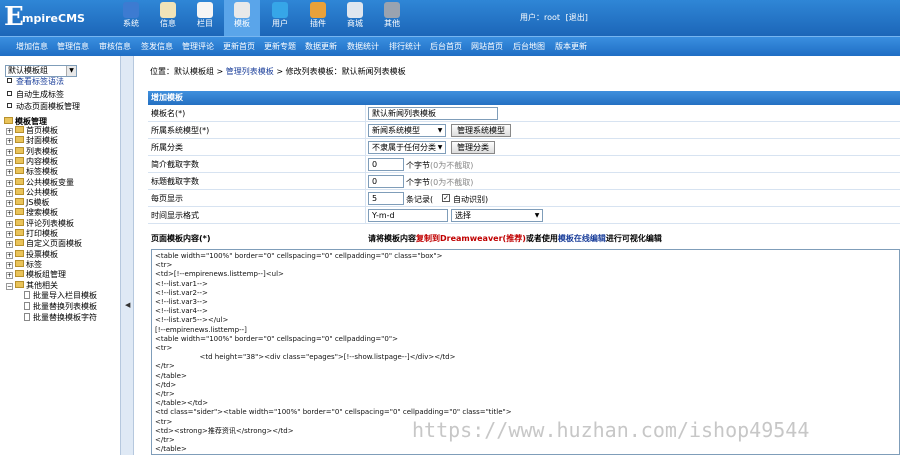  I want to click on manage-category-button: 管理分类, so click(473, 147).